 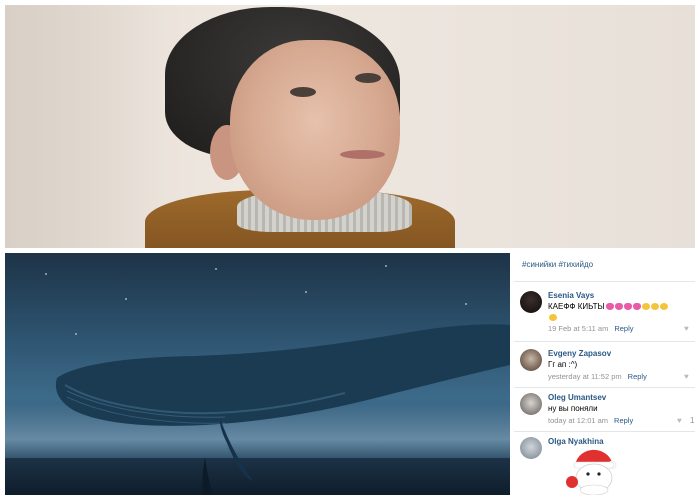 I want to click on post-hashtags: #синийки #тихийдо, so click(x=557, y=264).